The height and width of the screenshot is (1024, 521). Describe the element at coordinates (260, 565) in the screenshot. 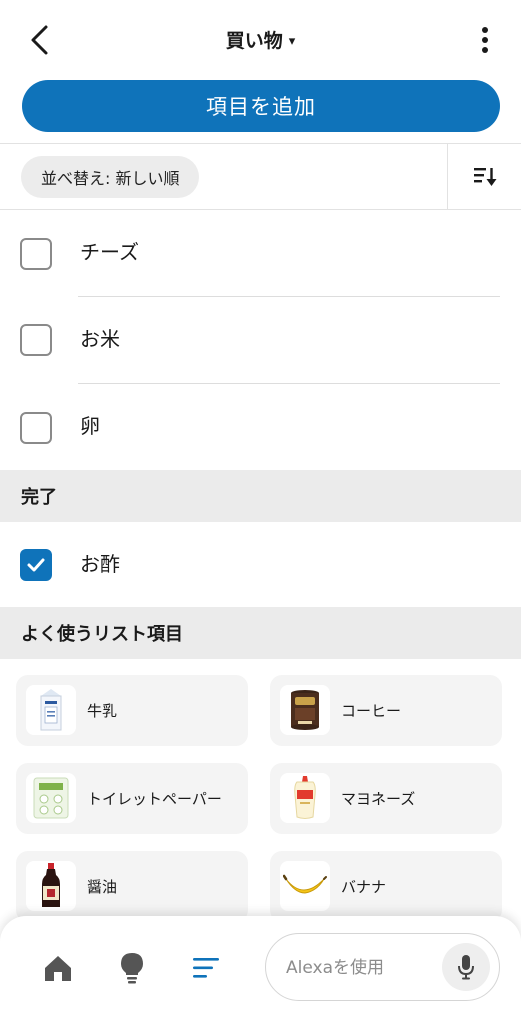

I see `completed-item: お酢` at that location.